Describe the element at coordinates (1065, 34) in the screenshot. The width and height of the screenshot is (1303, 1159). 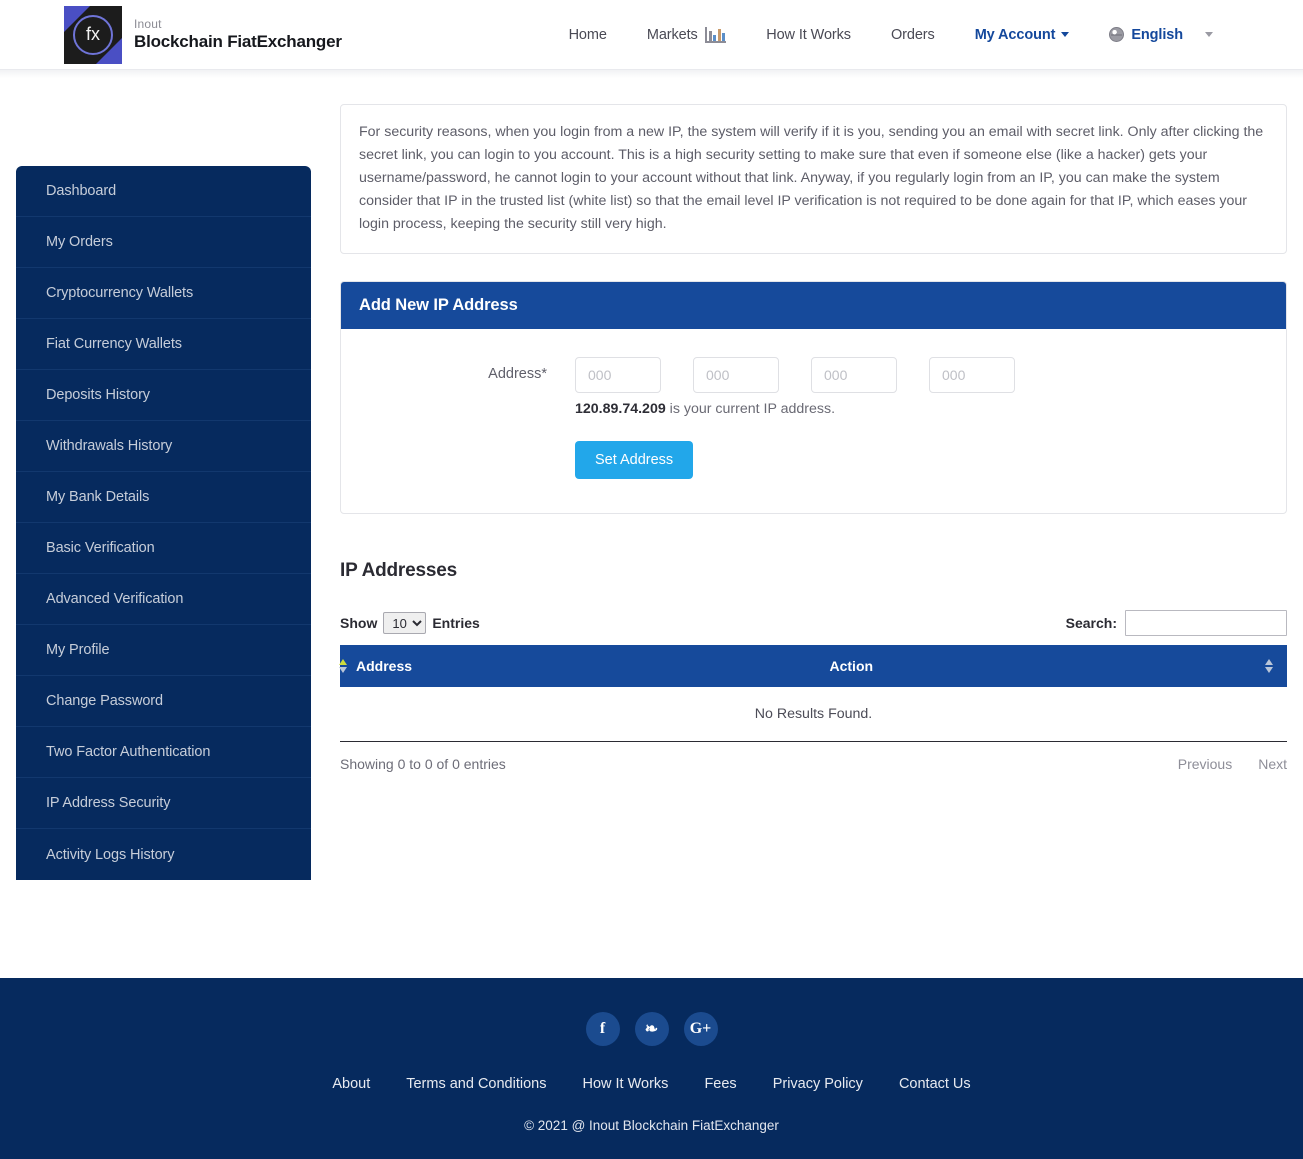
I see `chevron-down-icon` at that location.